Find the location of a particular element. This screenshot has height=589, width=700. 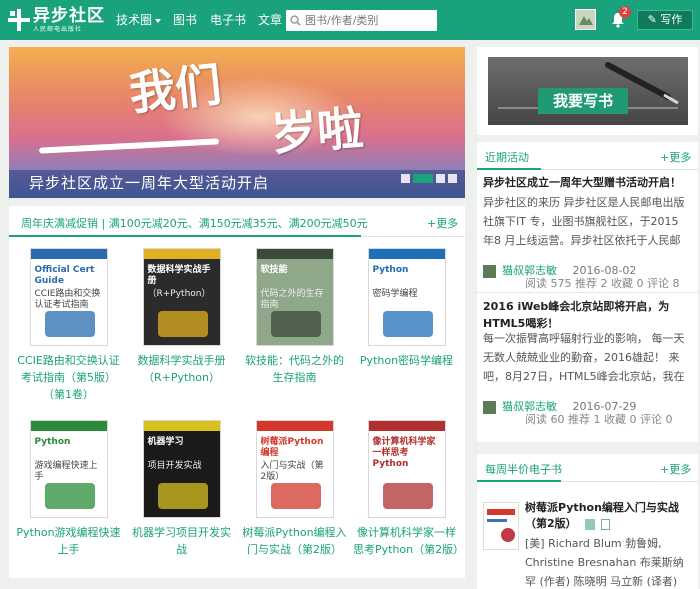

ebook-title: 树莓派Python编程入门与实战（第2版） is located at coordinates (608, 516).